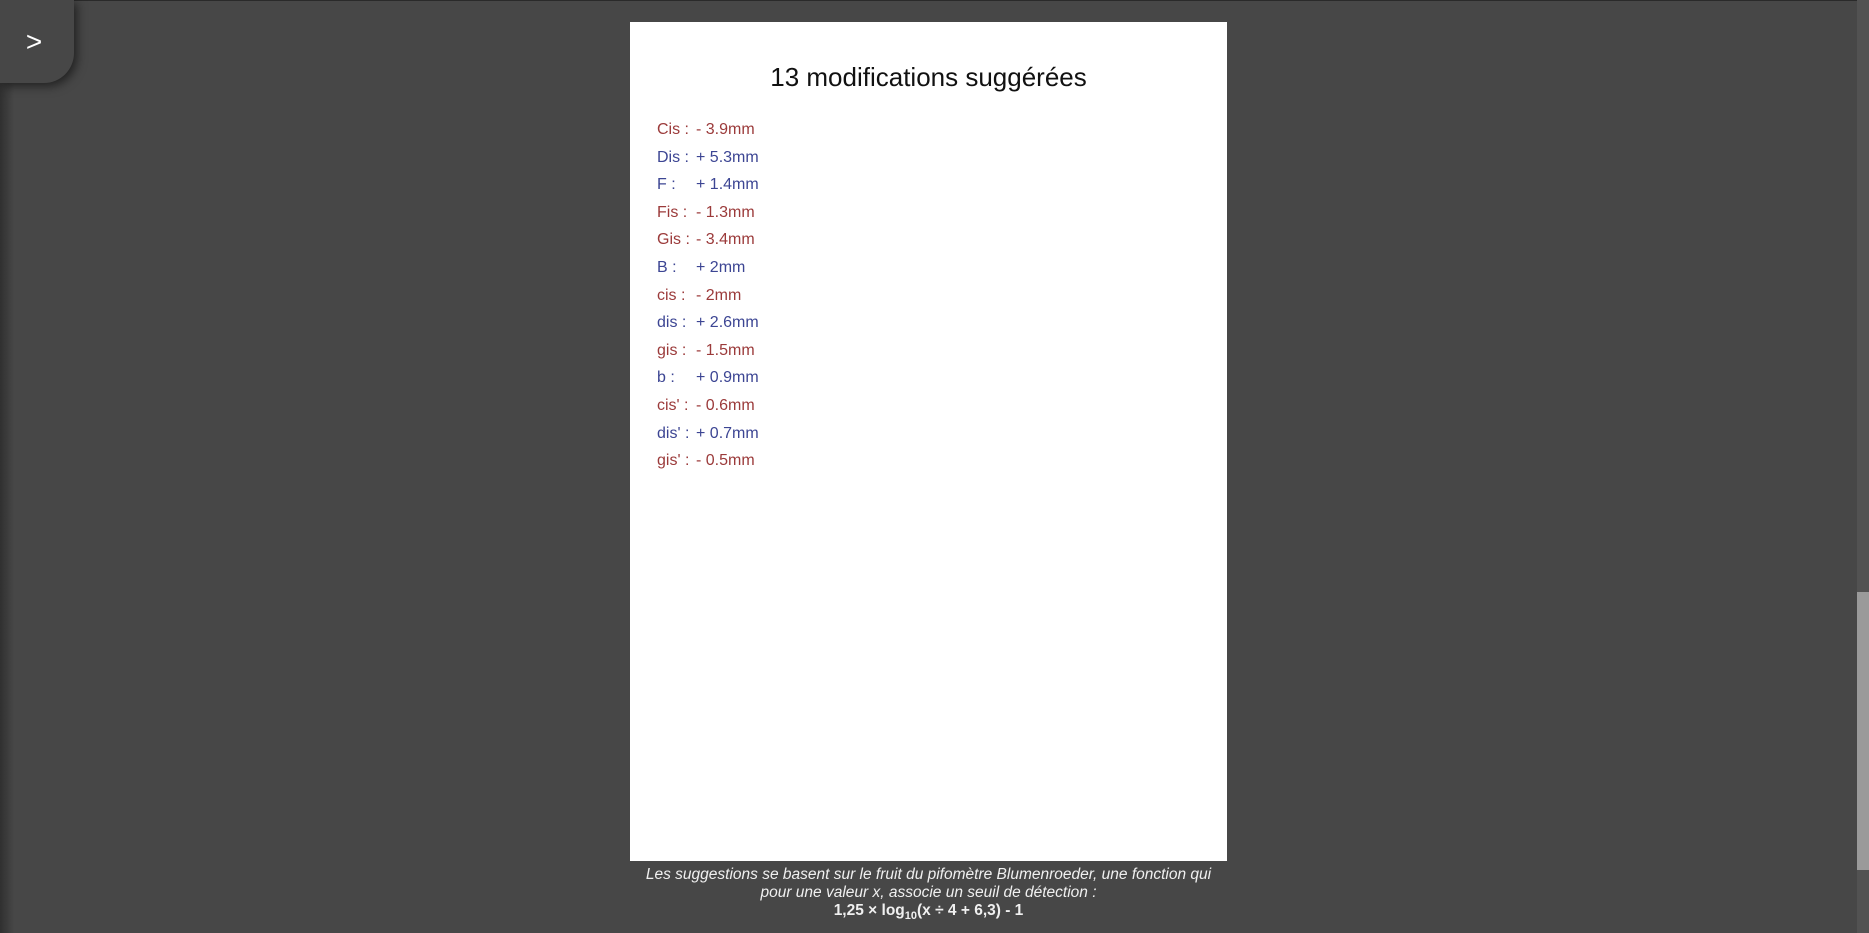 This screenshot has height=933, width=1869. I want to click on modification-item: F : + 1.4mm, so click(708, 185).